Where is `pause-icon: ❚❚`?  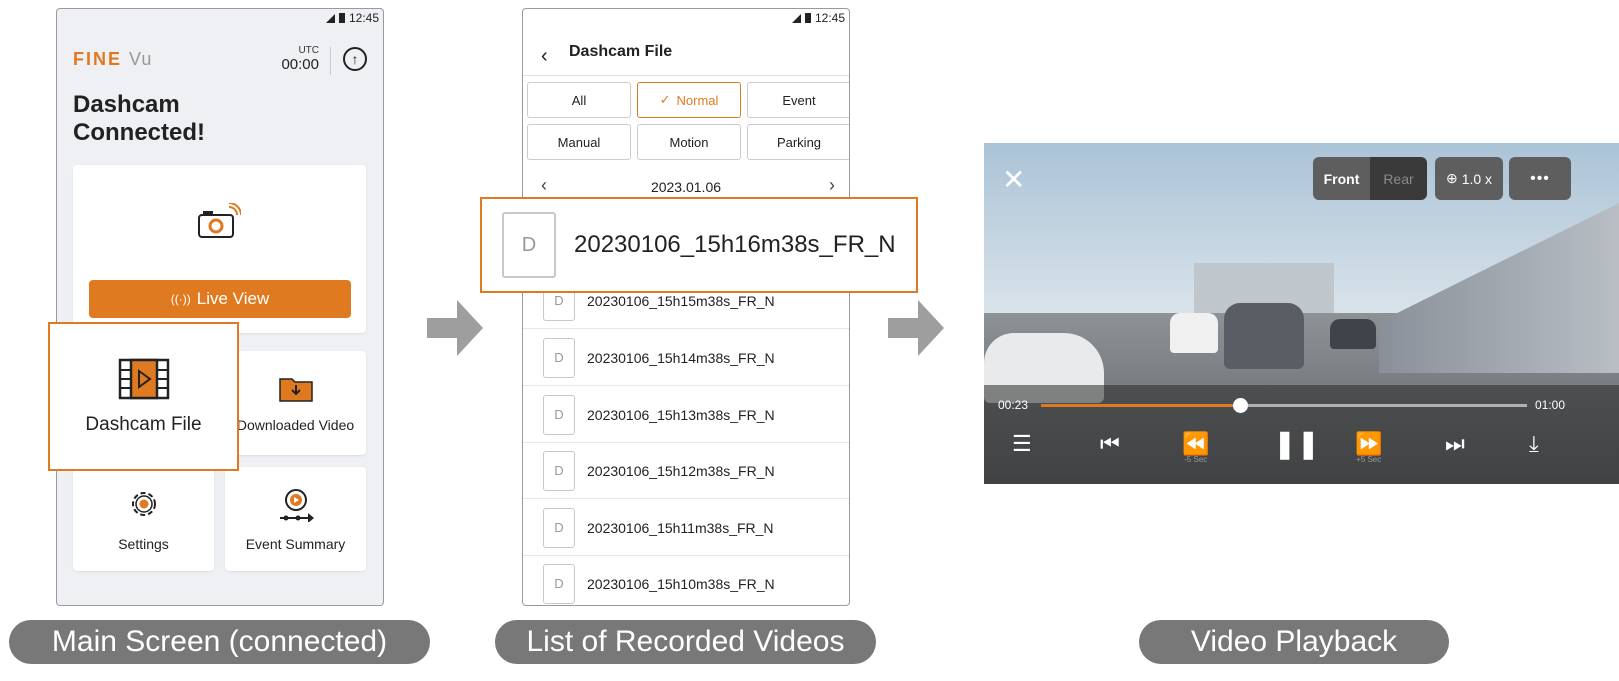 pause-icon: ❚❚ is located at coordinates (1296, 443).